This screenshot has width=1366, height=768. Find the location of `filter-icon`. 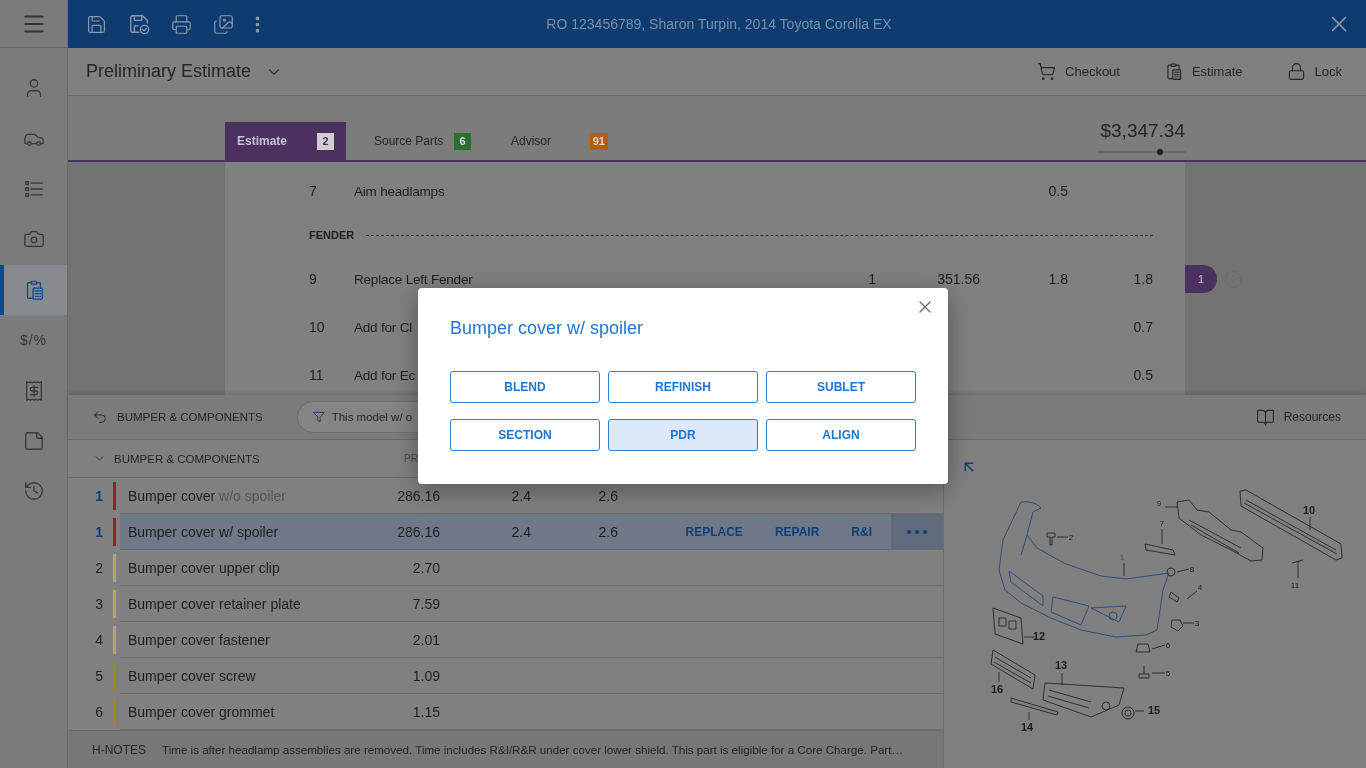

filter-icon is located at coordinates (318, 417).